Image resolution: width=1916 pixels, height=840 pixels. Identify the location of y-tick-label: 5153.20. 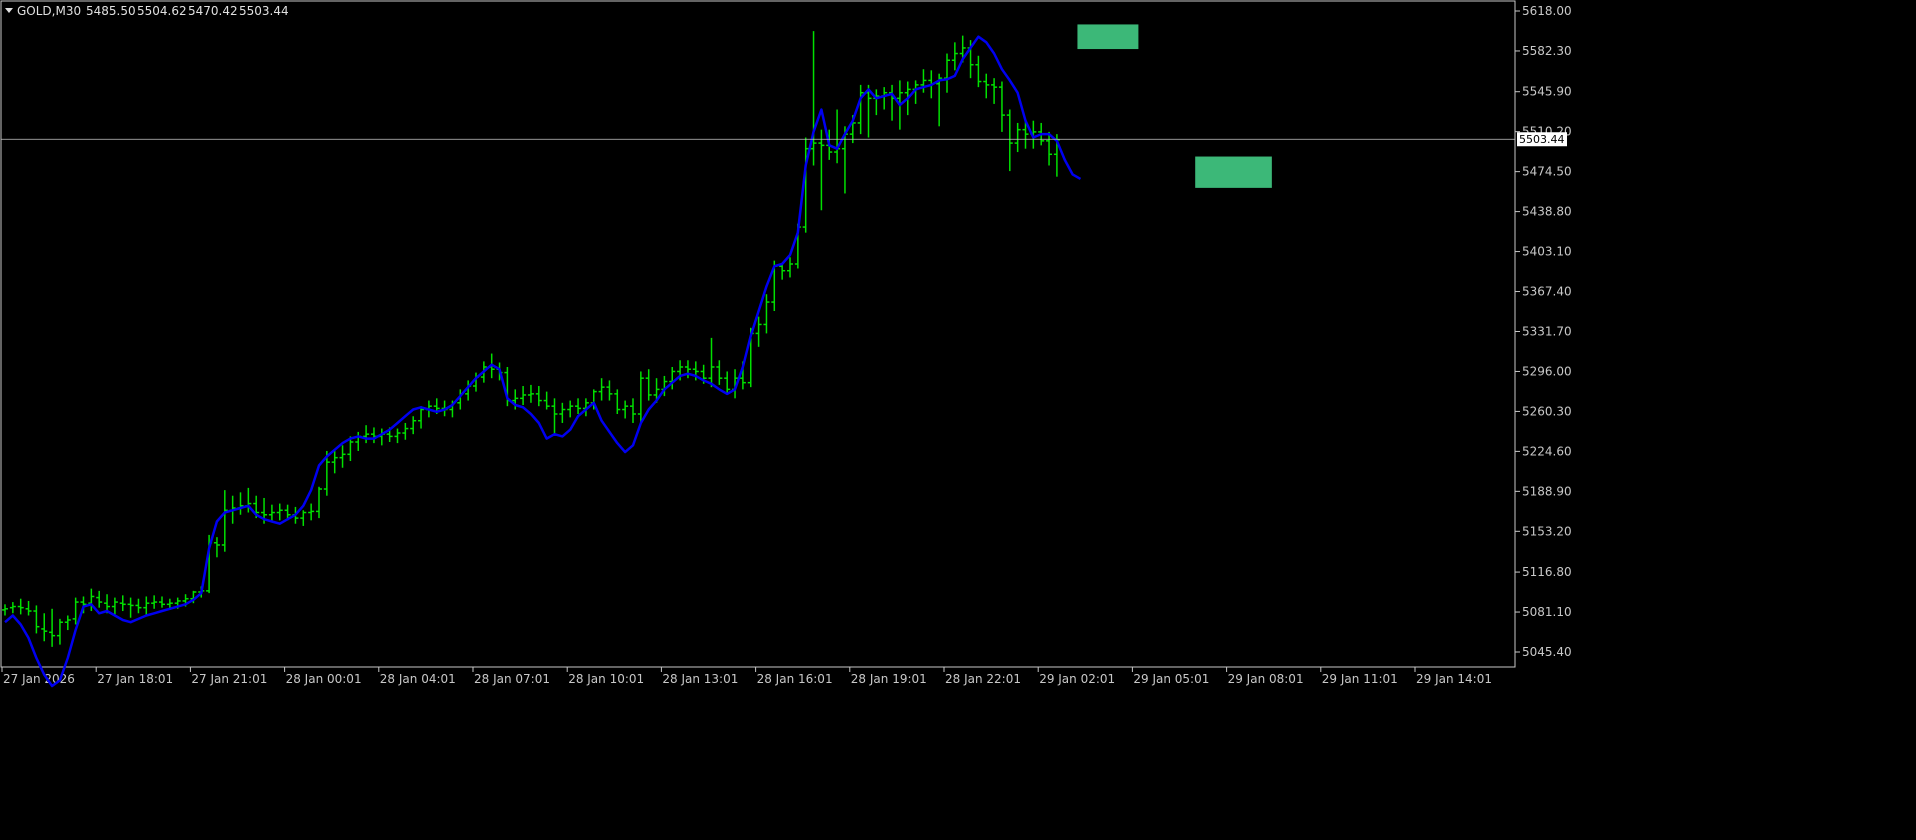
(1547, 531).